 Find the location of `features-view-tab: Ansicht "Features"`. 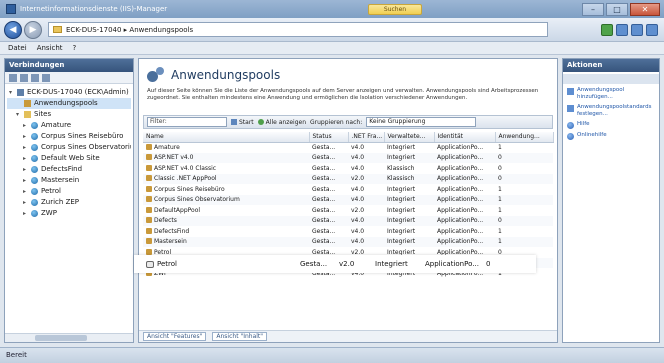

features-view-tab: Ansicht "Features" is located at coordinates (175, 336).